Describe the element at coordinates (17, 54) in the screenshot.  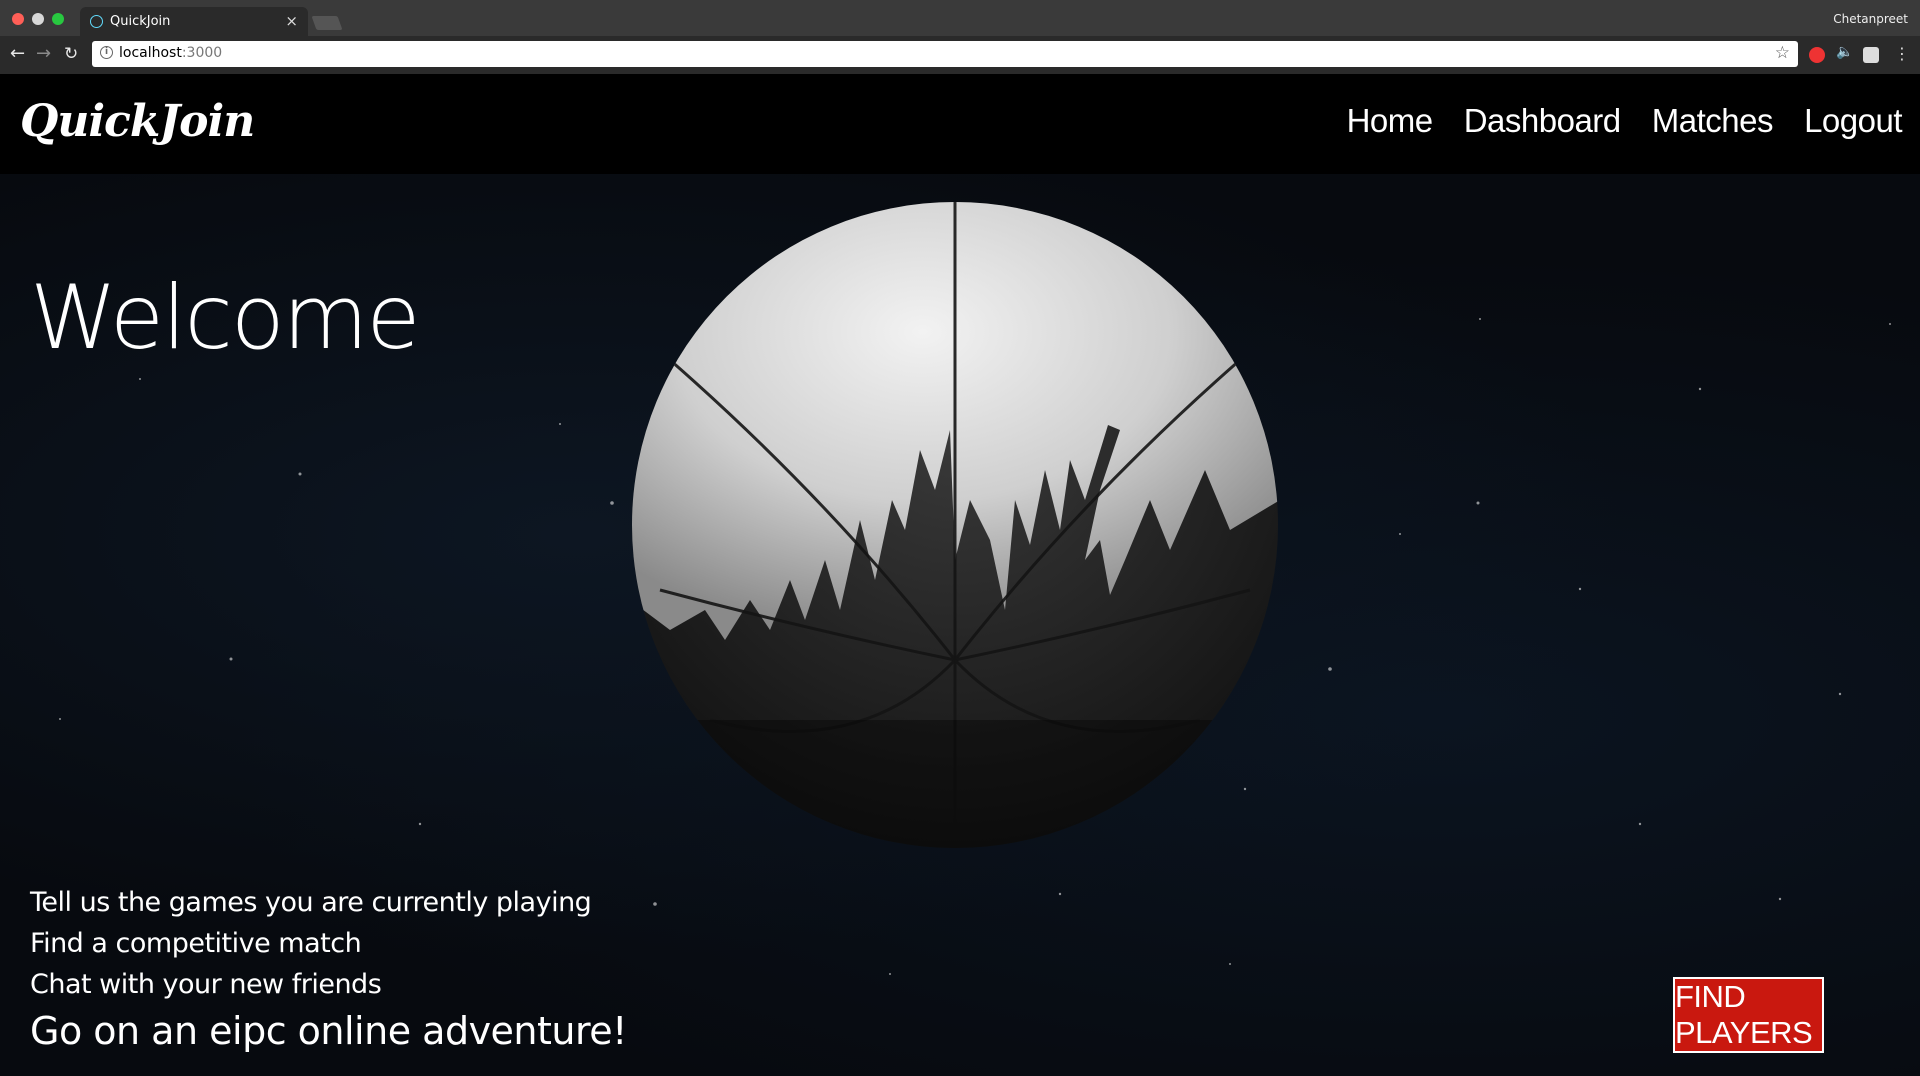
I see `back-icon: ←` at that location.